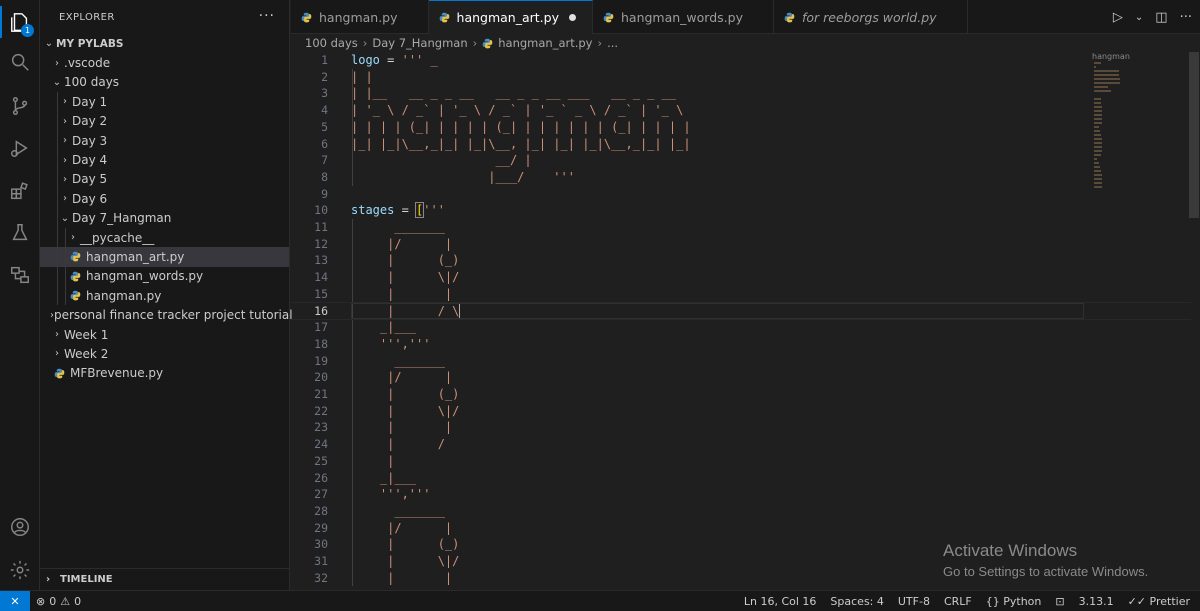  What do you see at coordinates (1161, 17) in the screenshot?
I see `split-editor-icon: ◫` at bounding box center [1161, 17].